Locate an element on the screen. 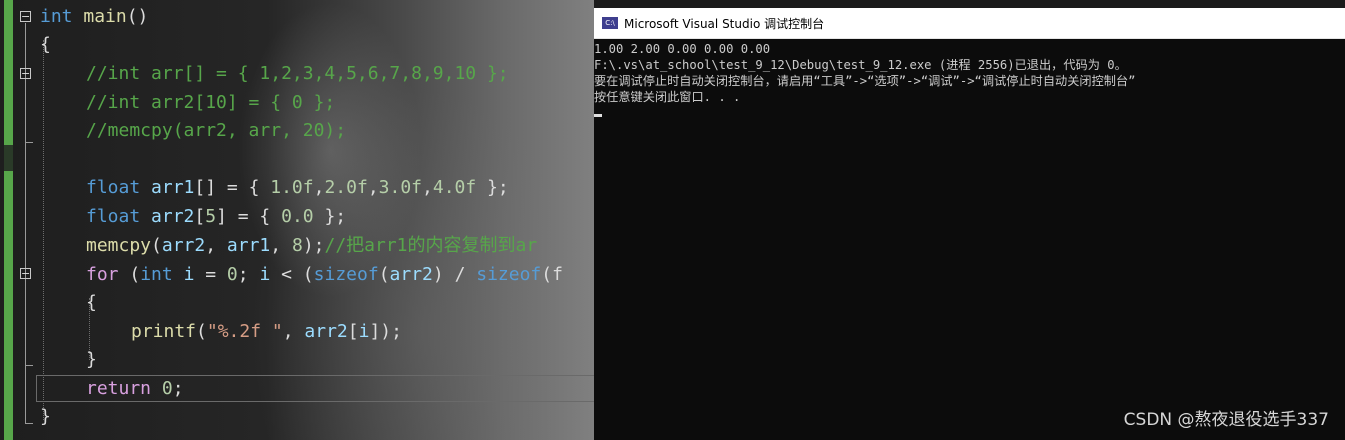  token-punct: (f is located at coordinates (552, 274).